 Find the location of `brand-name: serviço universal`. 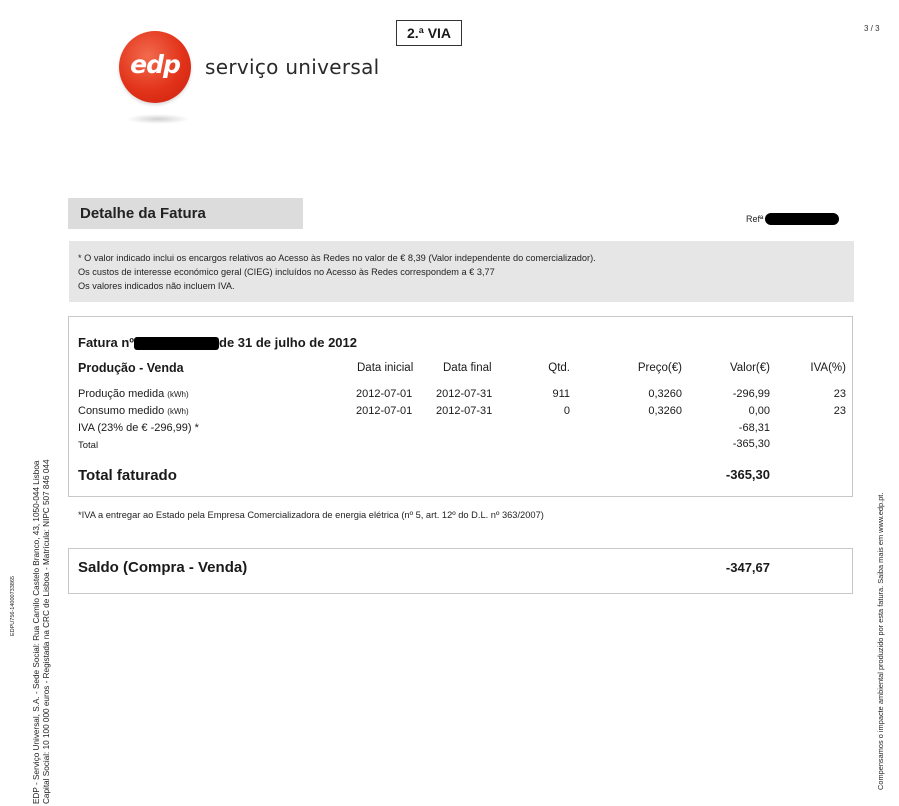

brand-name: serviço universal is located at coordinates (292, 67).